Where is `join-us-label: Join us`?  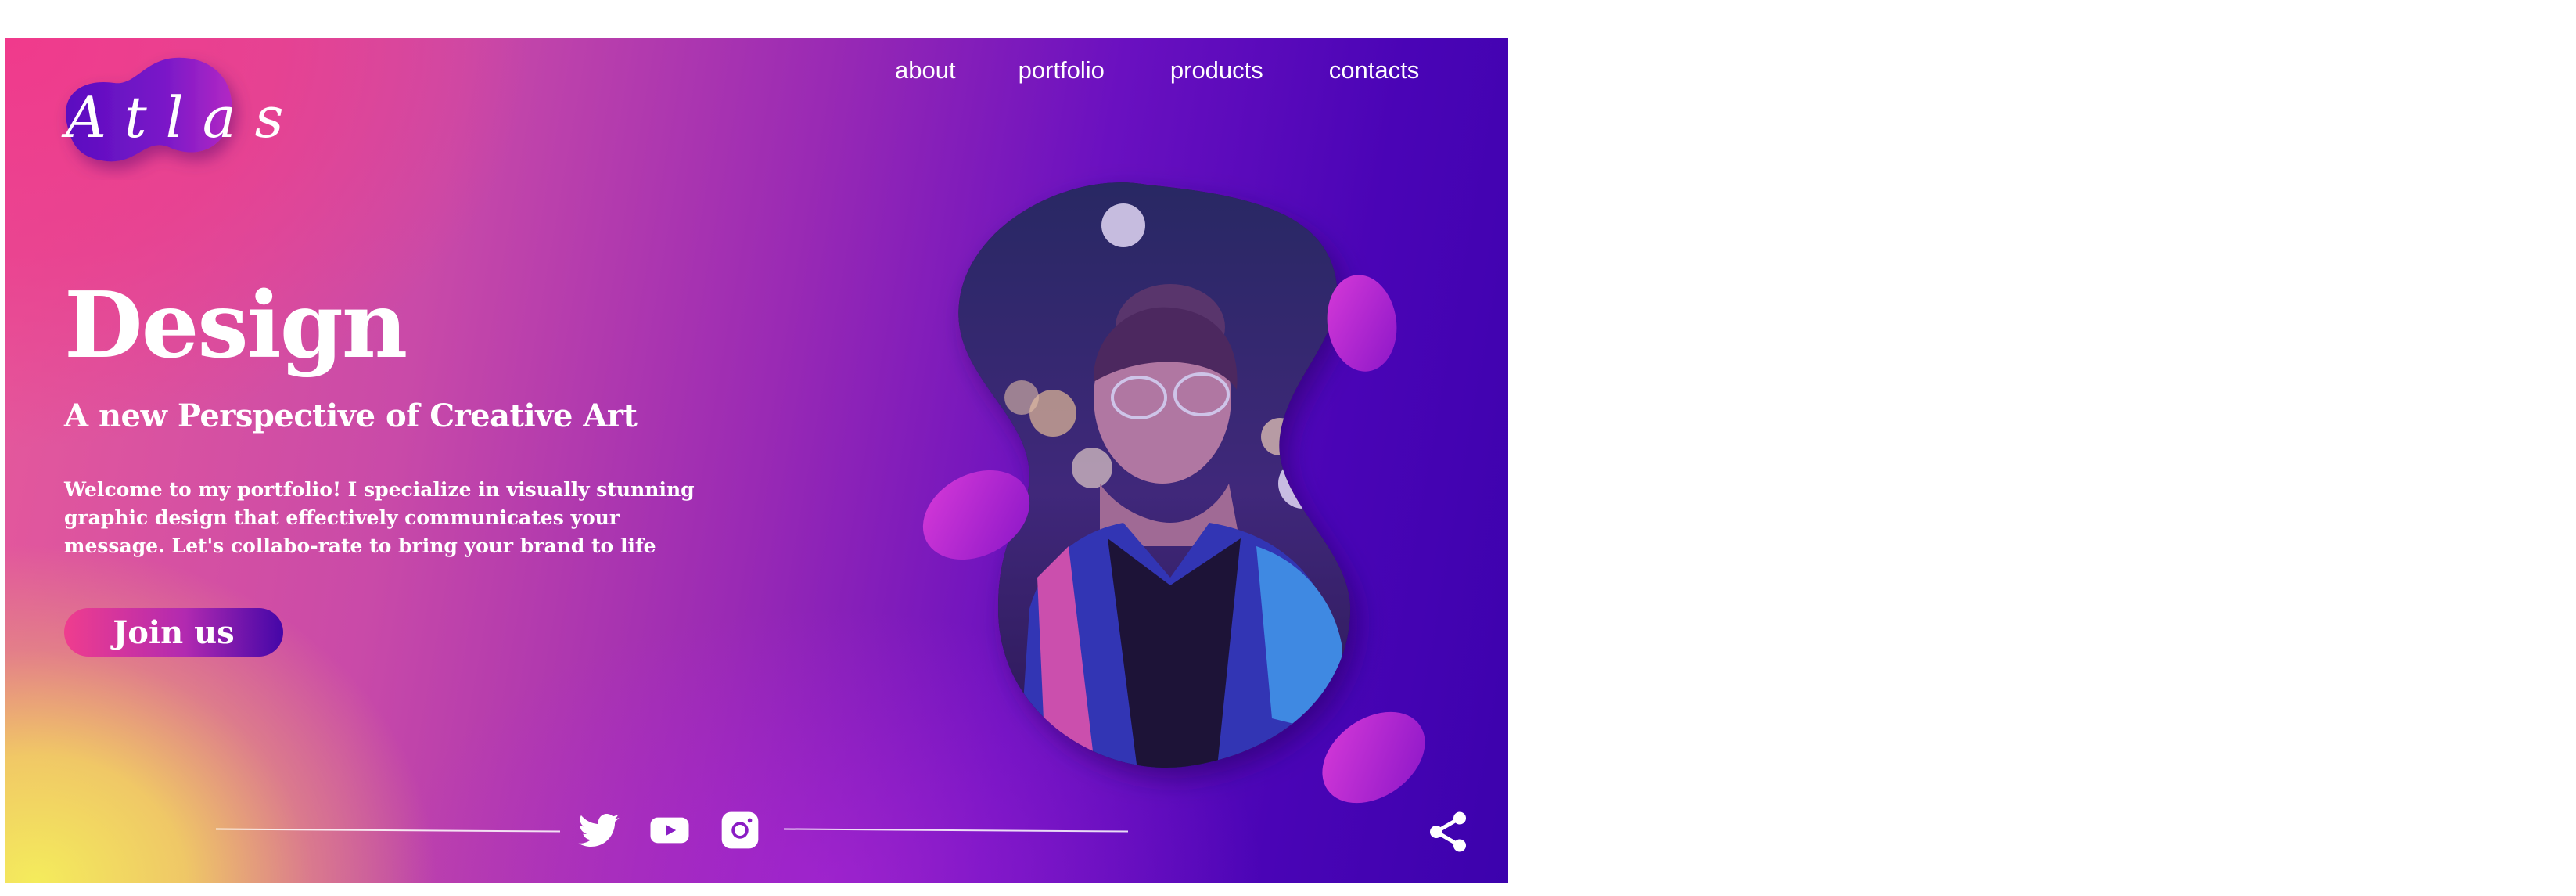
join-us-label: Join us is located at coordinates (174, 632).